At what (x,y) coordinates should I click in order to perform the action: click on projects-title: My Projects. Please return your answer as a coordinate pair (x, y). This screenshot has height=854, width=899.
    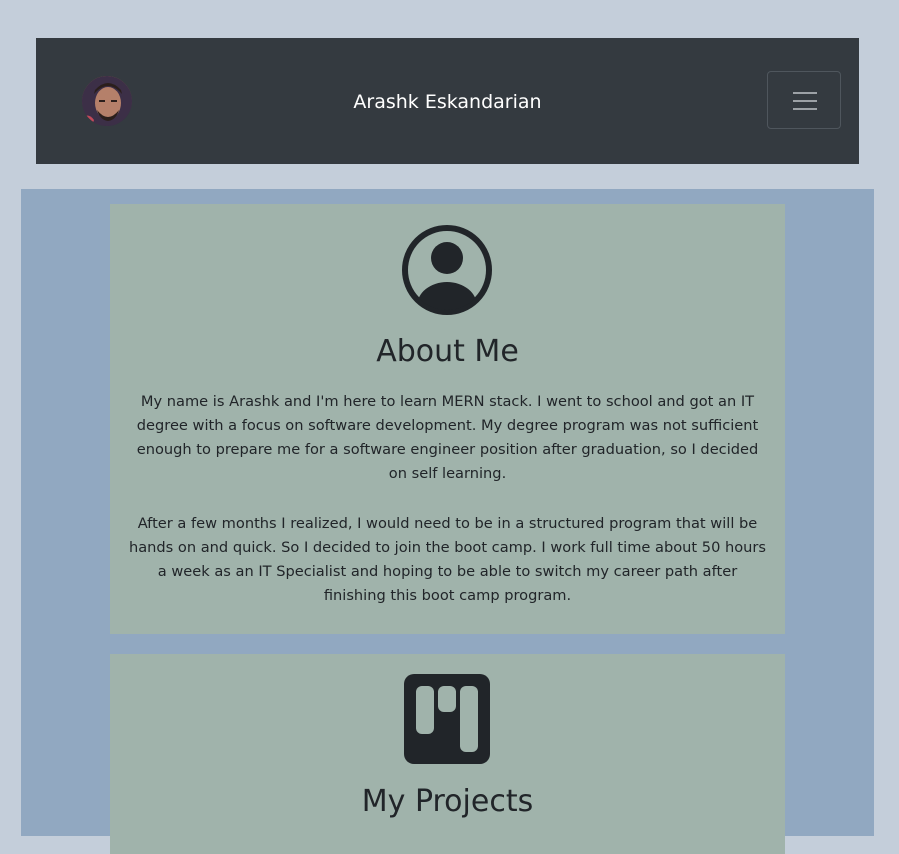
    Looking at the image, I should click on (447, 801).